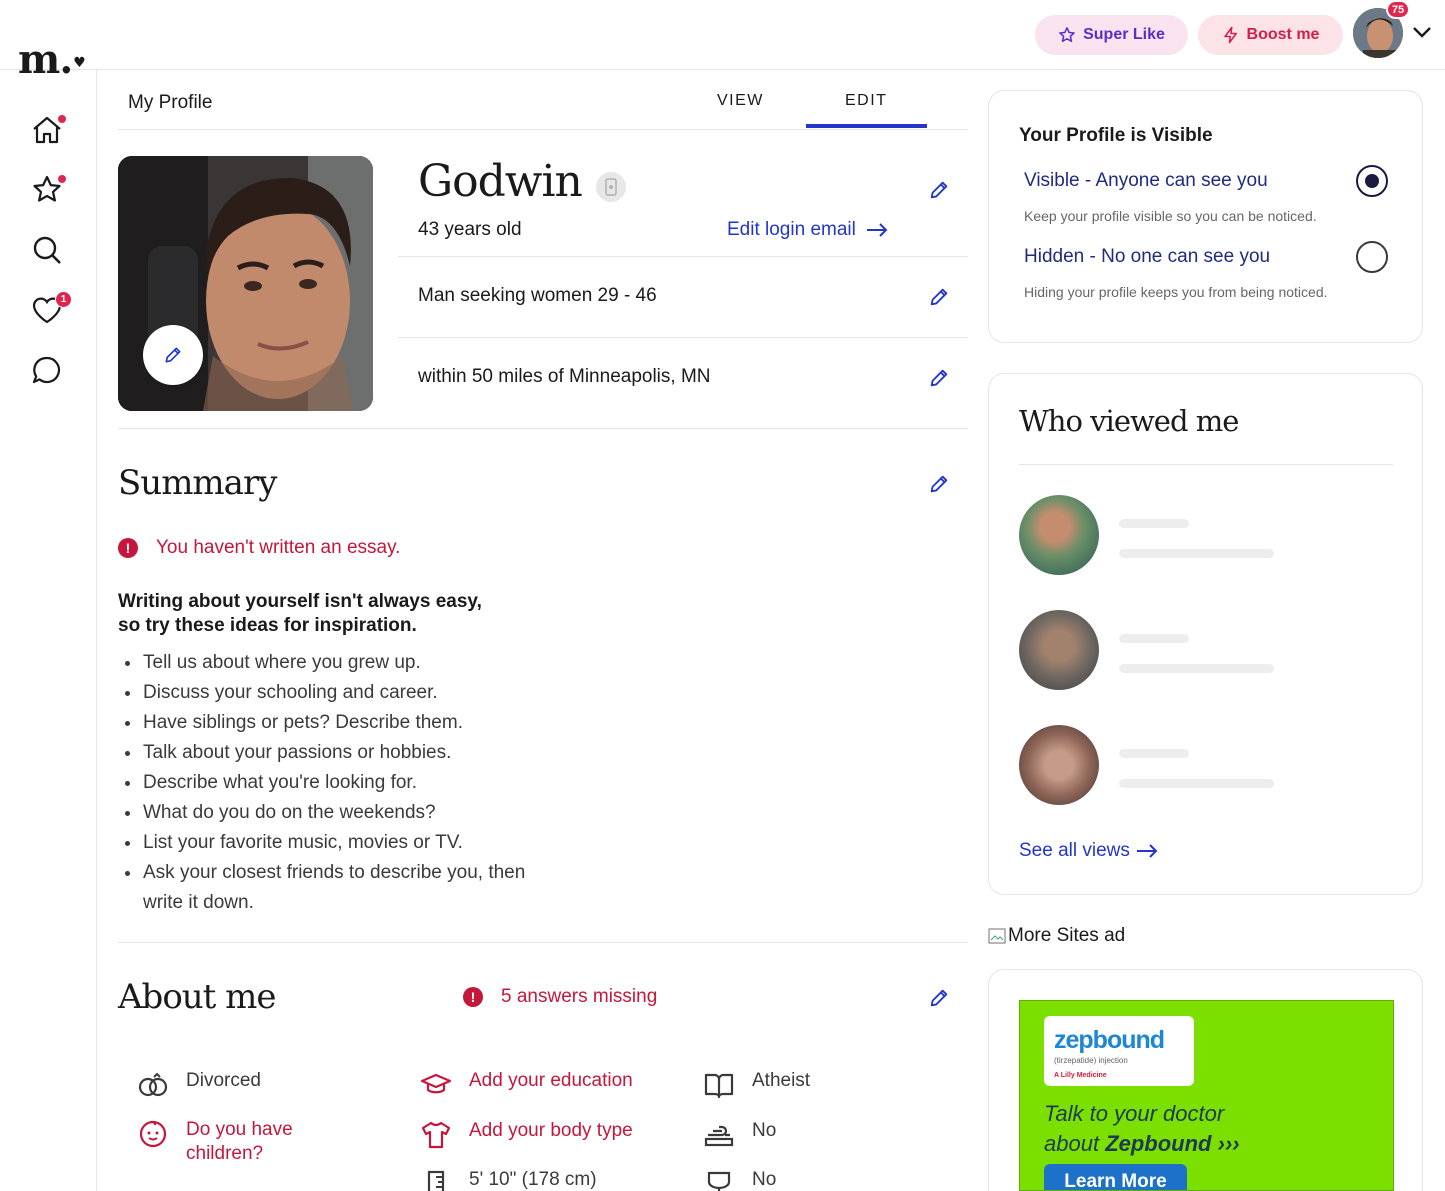 The height and width of the screenshot is (1191, 1445). Describe the element at coordinates (939, 484) in the screenshot. I see `edit-summary-pencil-icon` at that location.